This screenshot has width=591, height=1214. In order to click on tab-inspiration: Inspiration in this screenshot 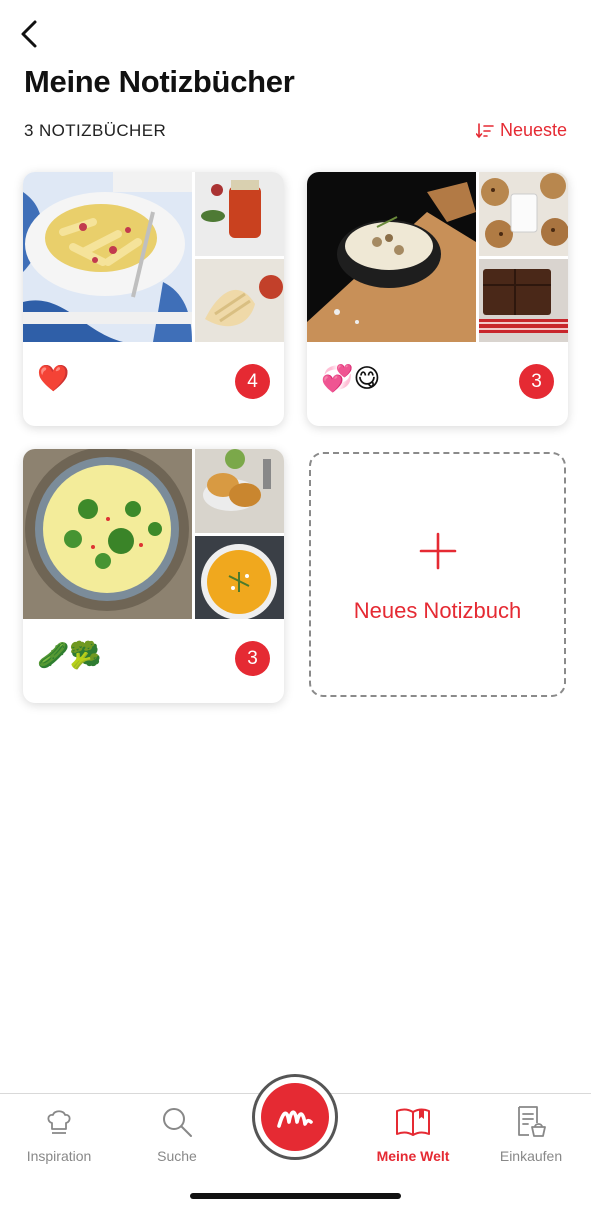, I will do `click(59, 1134)`.